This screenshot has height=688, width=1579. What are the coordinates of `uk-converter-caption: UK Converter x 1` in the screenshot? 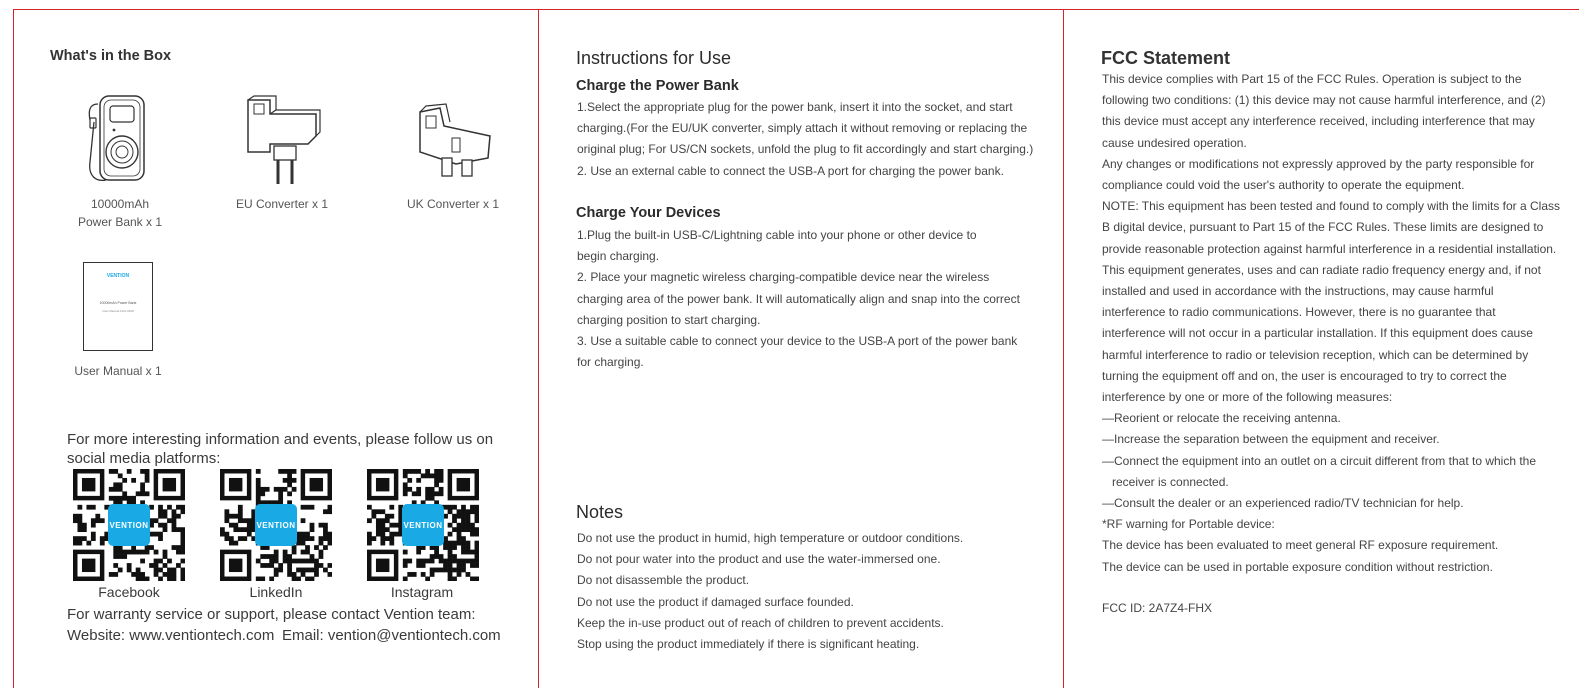 It's located at (453, 204).